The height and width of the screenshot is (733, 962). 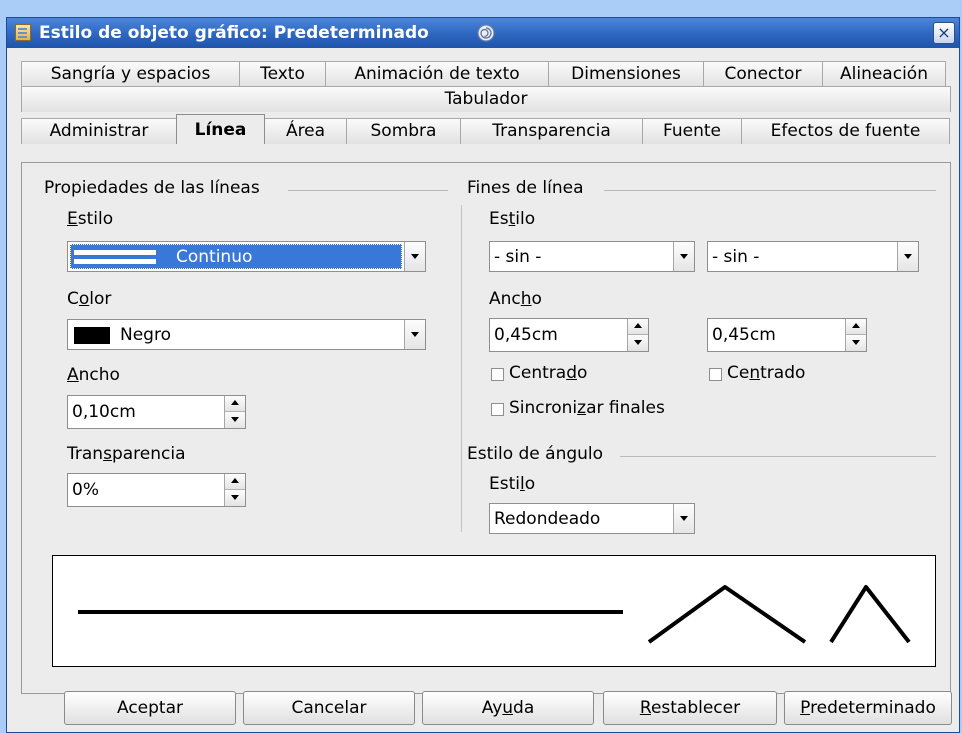 What do you see at coordinates (497, 409) in the screenshot?
I see `sync-ends-checkbox` at bounding box center [497, 409].